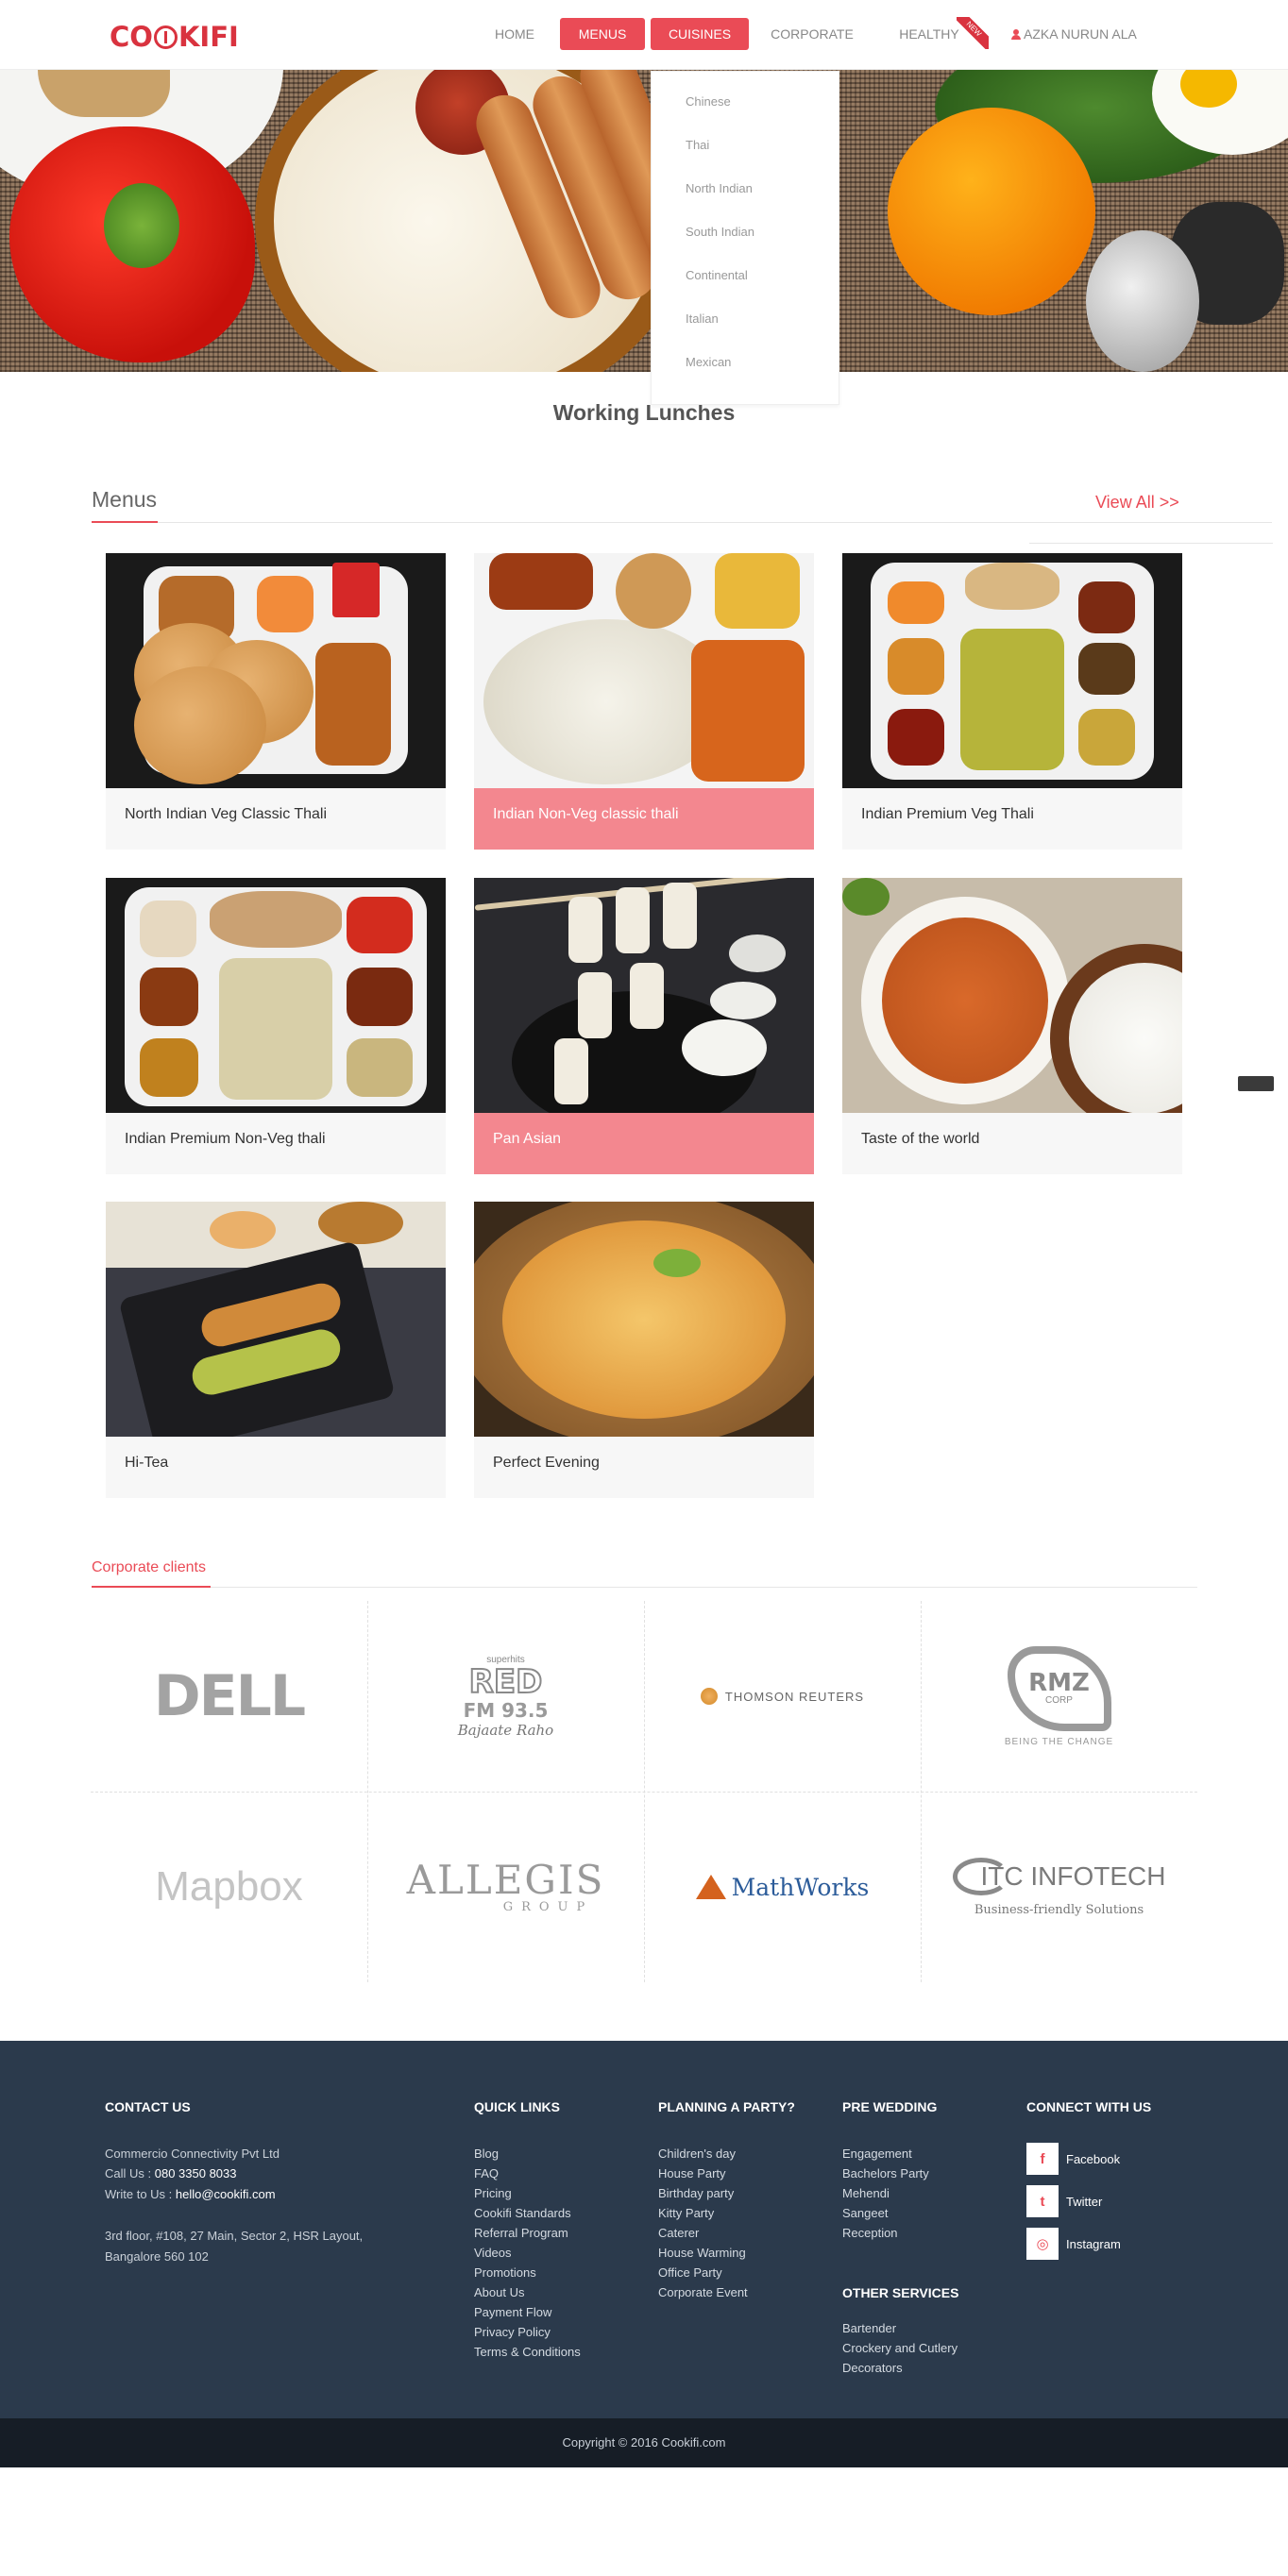 The image size is (1288, 2576). I want to click on footer-link-engagement: Engagement, so click(877, 2154).